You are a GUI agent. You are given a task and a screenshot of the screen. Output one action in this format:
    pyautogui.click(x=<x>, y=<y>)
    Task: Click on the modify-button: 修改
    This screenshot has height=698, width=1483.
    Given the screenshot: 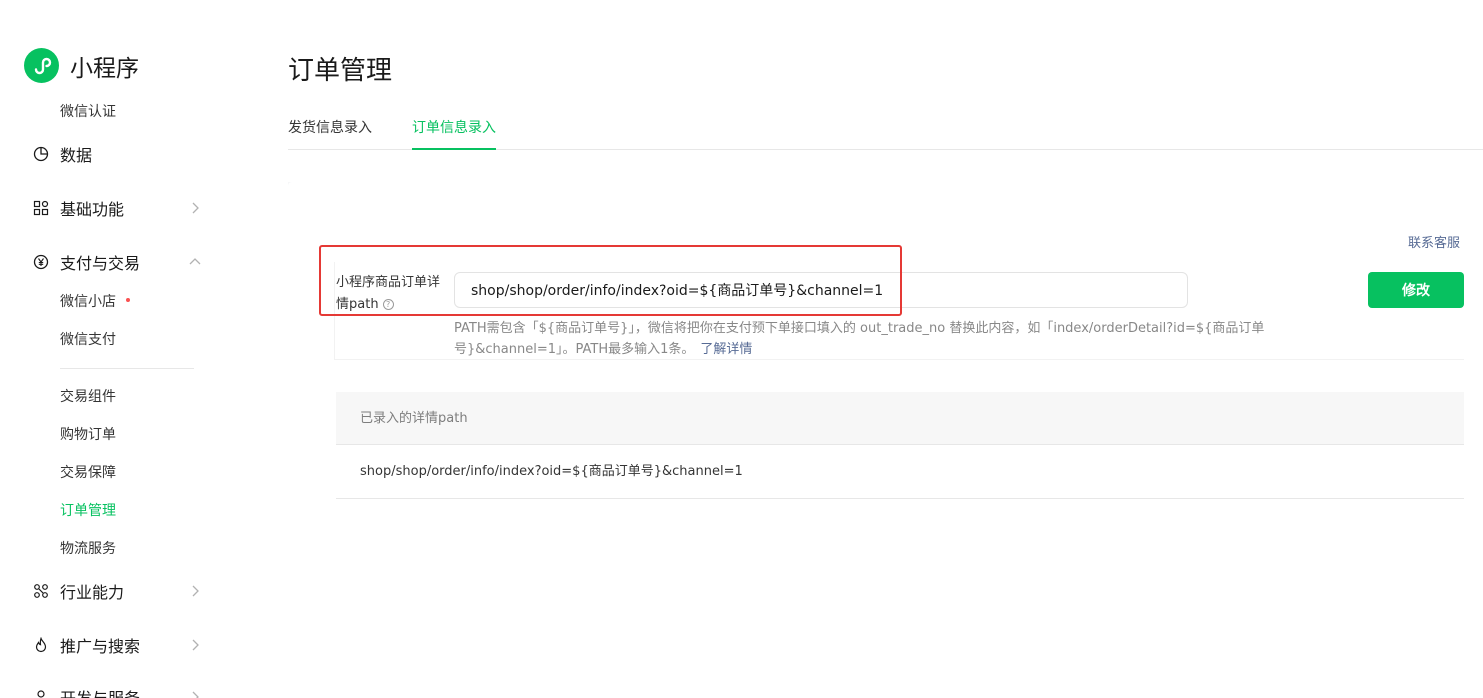 What is the action you would take?
    pyautogui.click(x=1416, y=290)
    